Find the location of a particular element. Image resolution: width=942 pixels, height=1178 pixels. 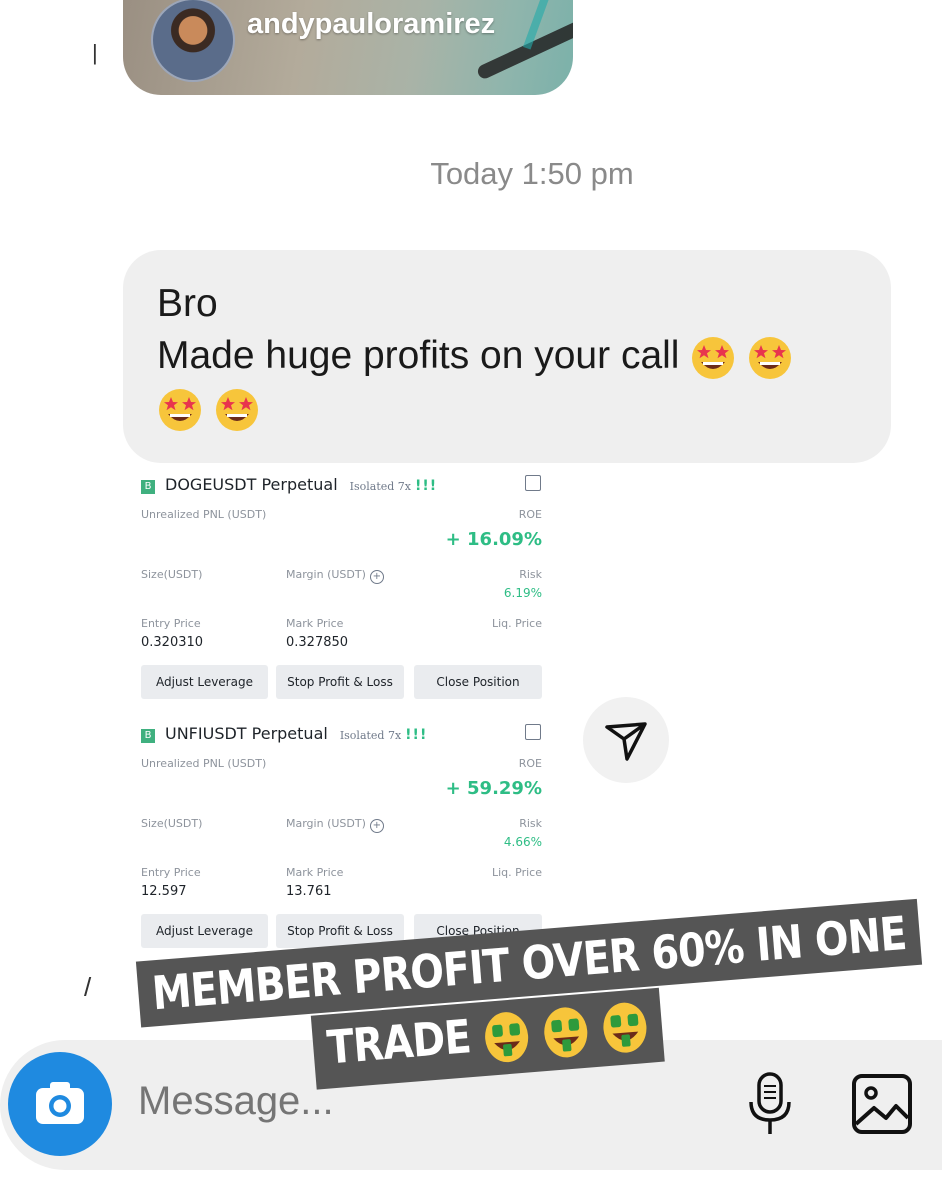

camera-icon is located at coordinates (60, 1103).